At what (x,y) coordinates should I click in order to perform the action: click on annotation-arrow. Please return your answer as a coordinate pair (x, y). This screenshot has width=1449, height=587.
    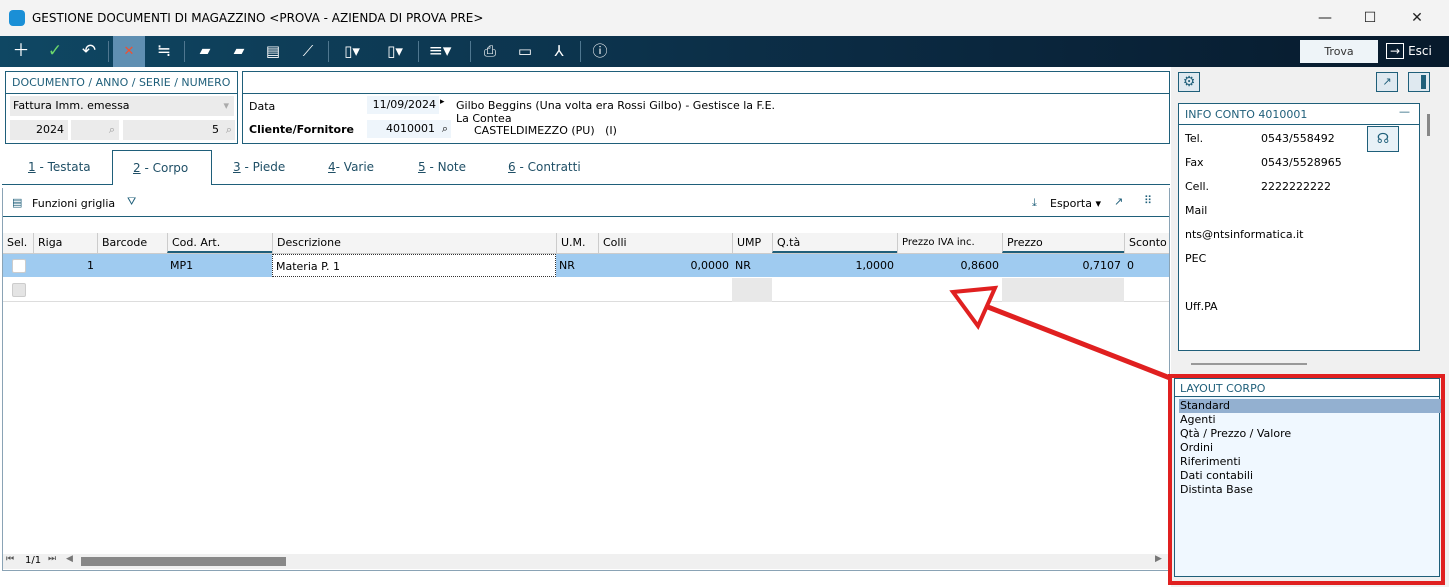
    Looking at the image, I should click on (1060, 333).